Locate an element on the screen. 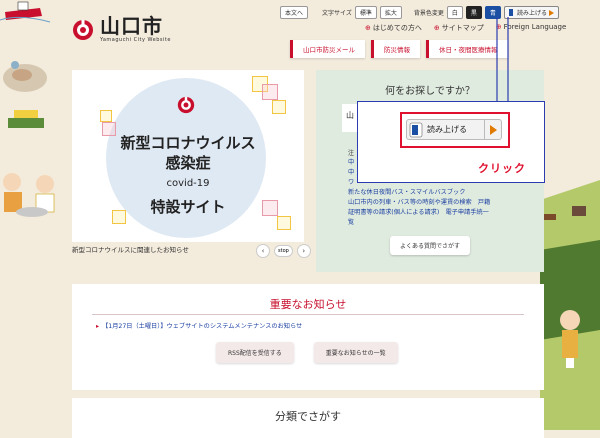 The image size is (600, 438). highlight-frame: 読み上げる is located at coordinates (455, 130).